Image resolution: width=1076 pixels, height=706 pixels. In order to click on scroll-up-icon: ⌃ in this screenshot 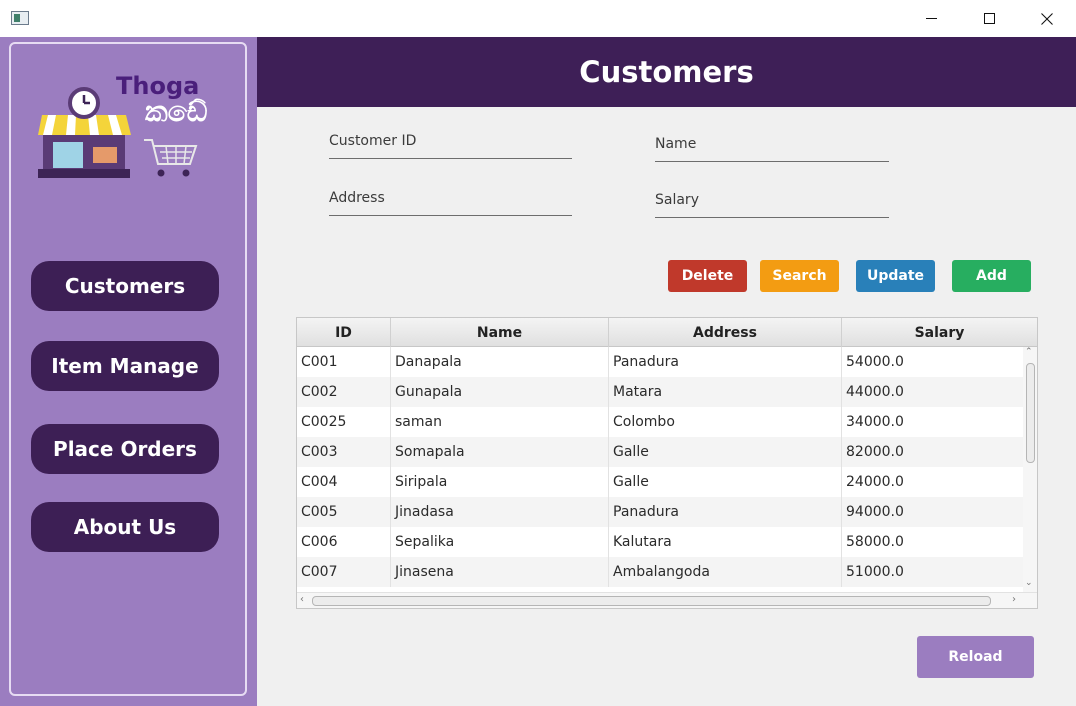, I will do `click(1029, 352)`.